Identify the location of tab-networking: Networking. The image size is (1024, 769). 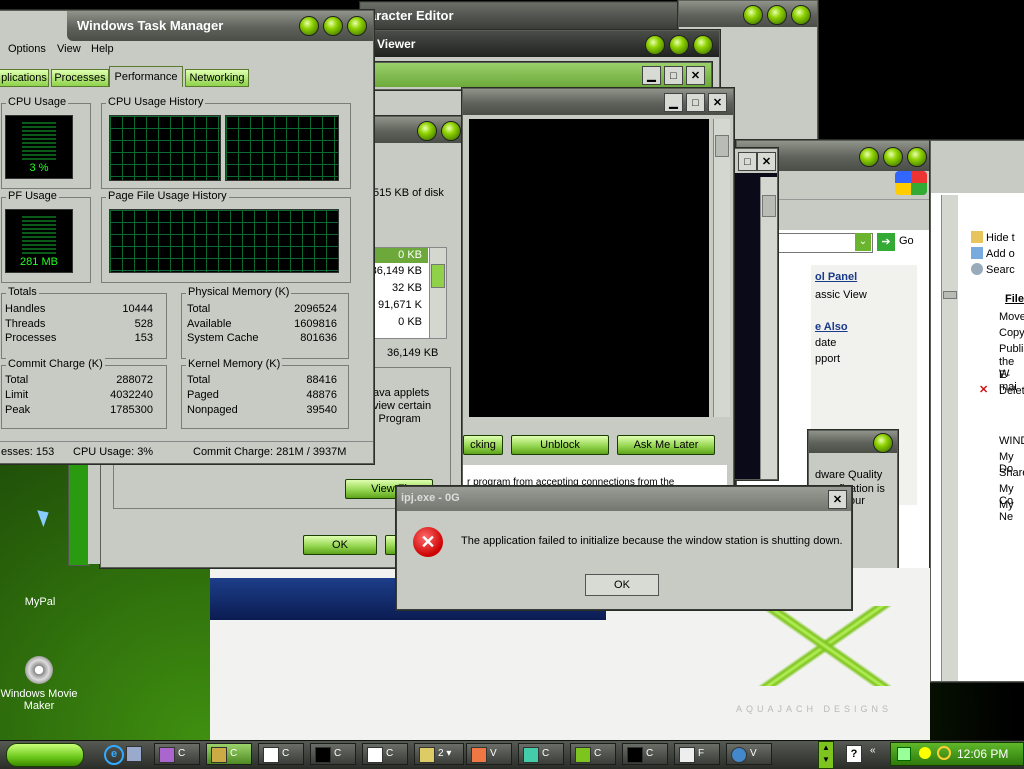
(217, 78).